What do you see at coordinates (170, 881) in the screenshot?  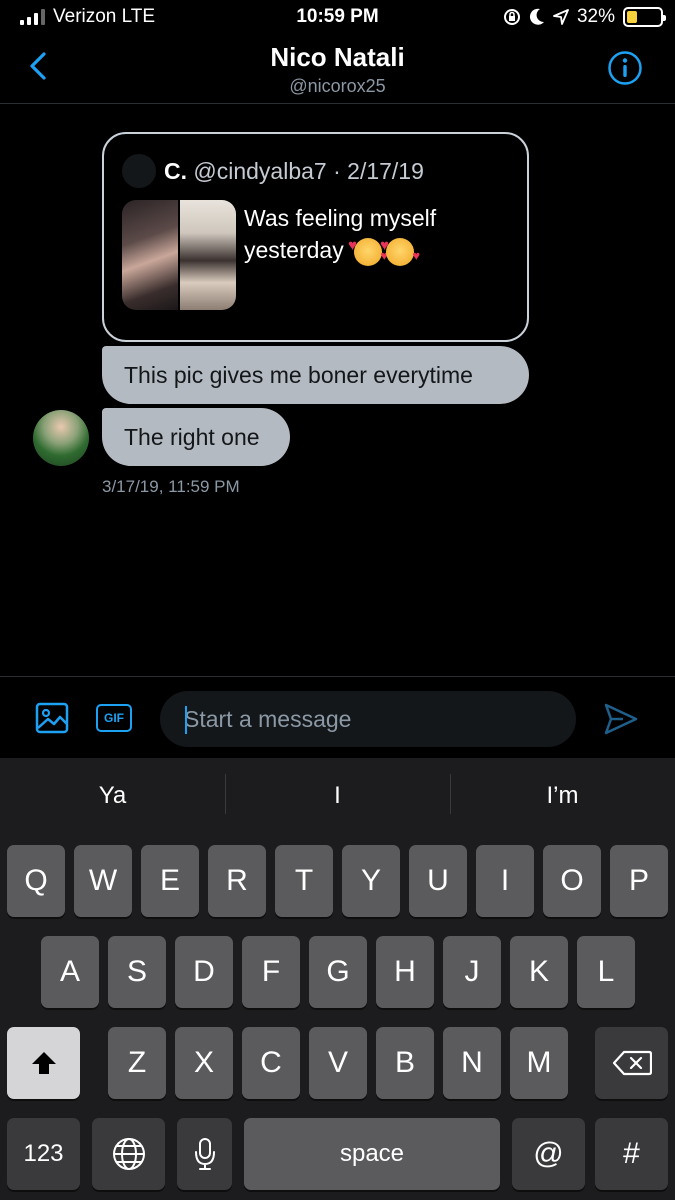 I see `key-e: E` at bounding box center [170, 881].